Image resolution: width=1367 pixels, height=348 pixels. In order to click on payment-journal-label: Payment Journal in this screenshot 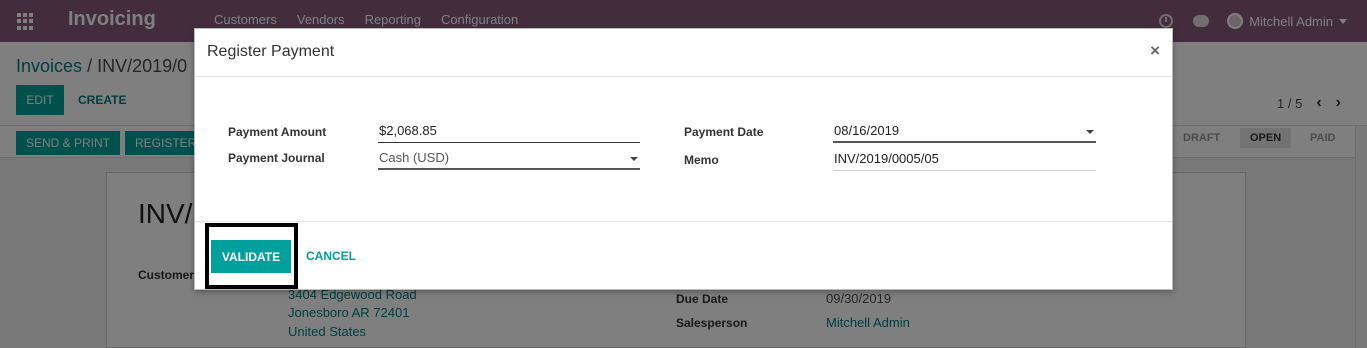, I will do `click(276, 158)`.